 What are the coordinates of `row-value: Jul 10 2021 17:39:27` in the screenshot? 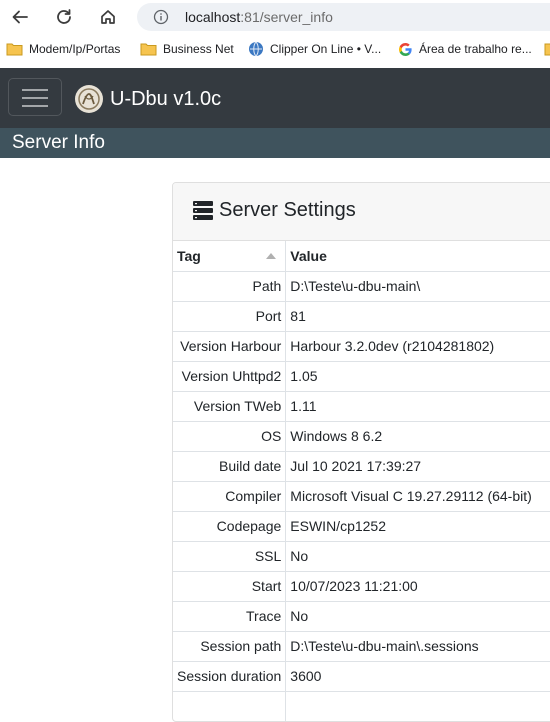 It's located at (417, 466).